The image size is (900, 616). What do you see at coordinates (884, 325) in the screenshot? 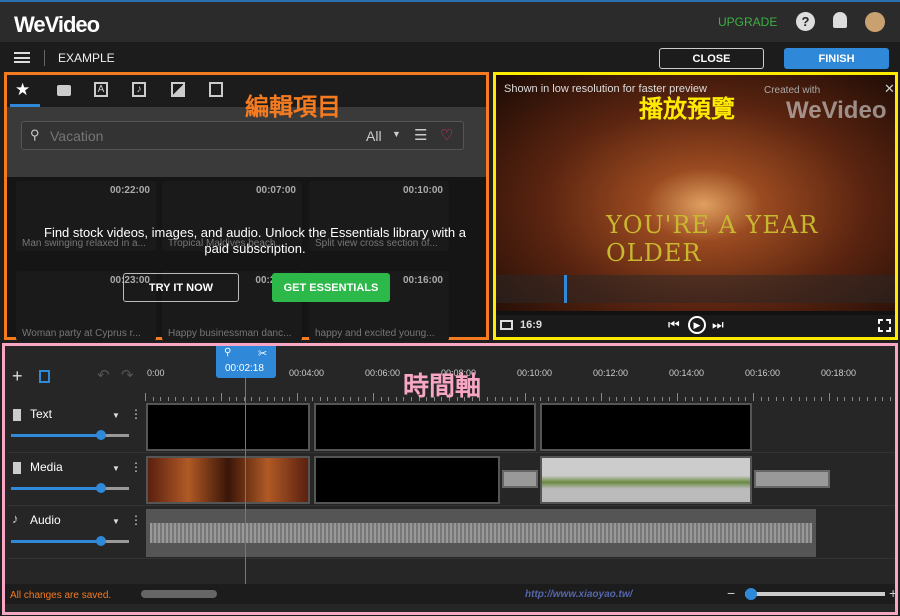
I see `fullscreen-icon` at bounding box center [884, 325].